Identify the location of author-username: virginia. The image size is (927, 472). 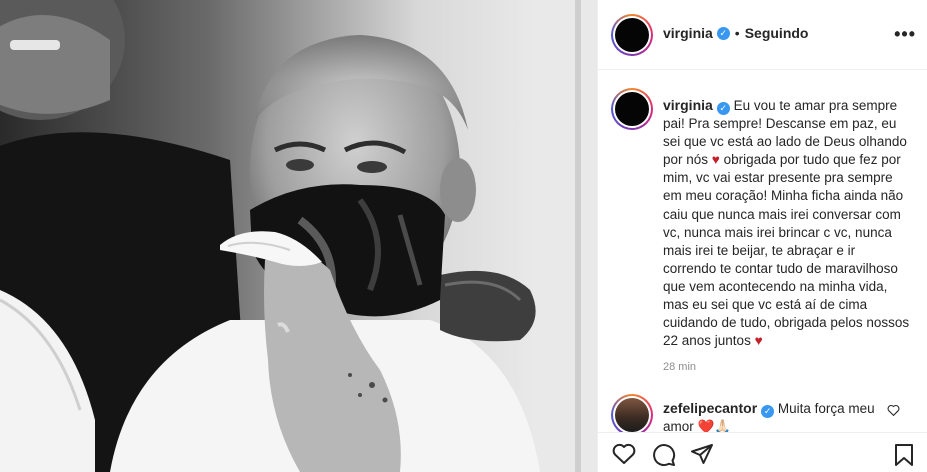
(688, 33).